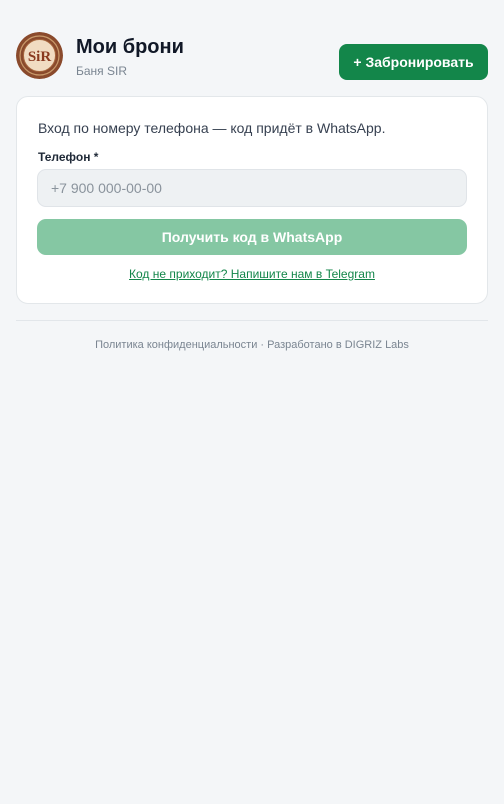  What do you see at coordinates (252, 320) in the screenshot?
I see `footer-divider` at bounding box center [252, 320].